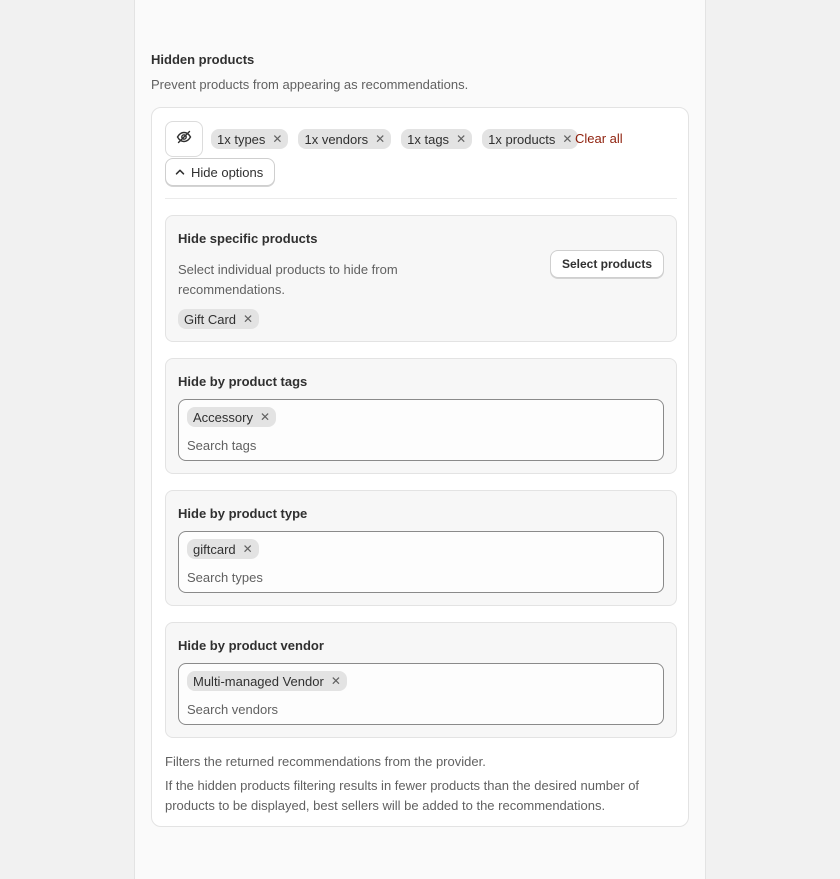  I want to click on selected-type-chip: giftcard ✕, so click(223, 549).